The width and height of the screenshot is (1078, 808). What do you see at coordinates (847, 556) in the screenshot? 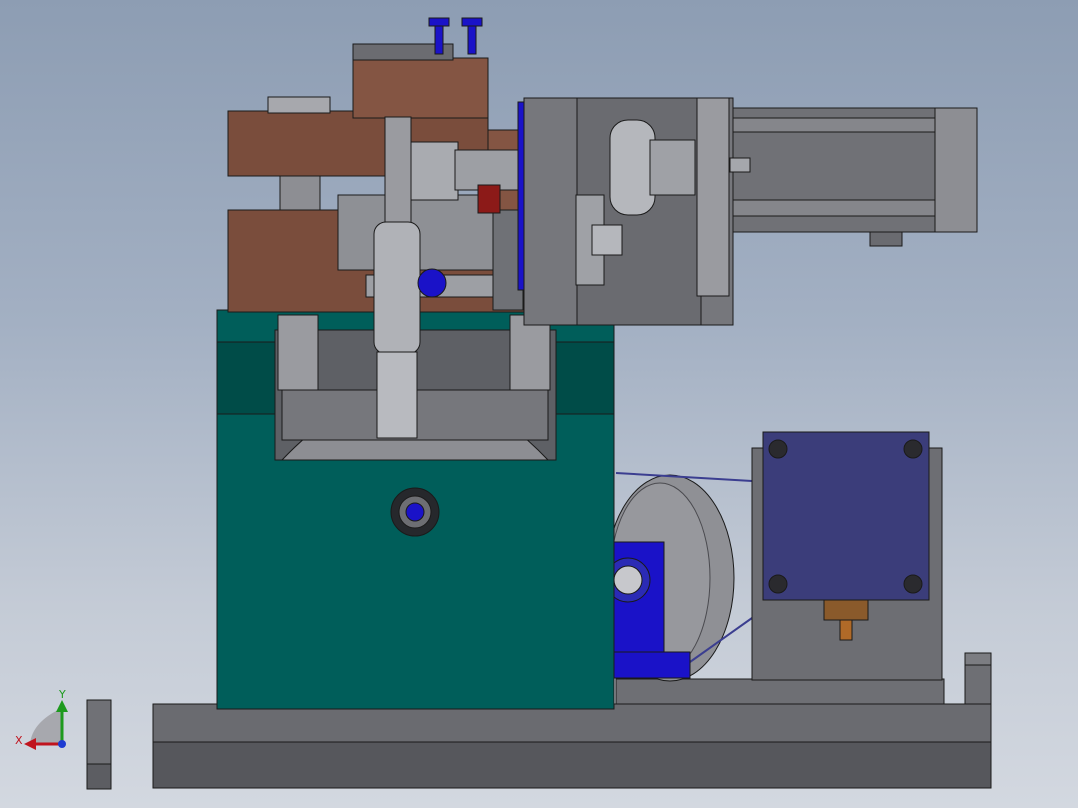
I see `stepper-motor` at bounding box center [847, 556].